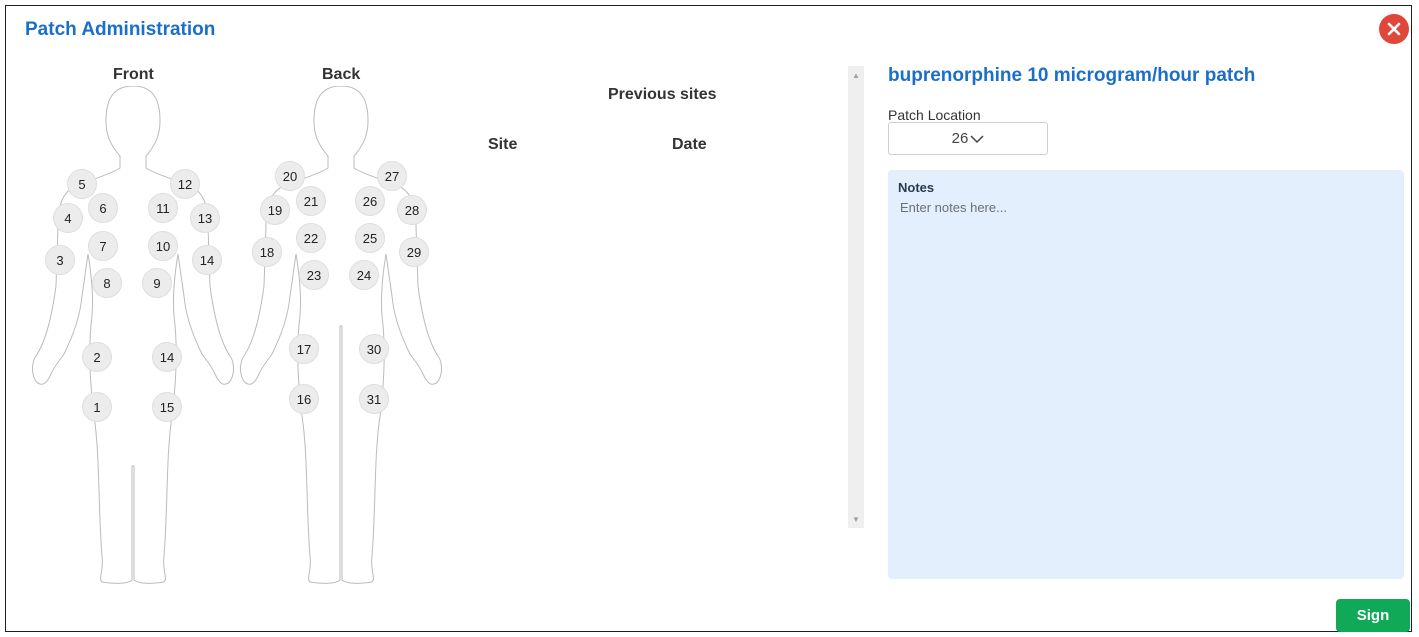  Describe the element at coordinates (1072, 75) in the screenshot. I see `medication-name: buprenorphine 10 microgram/hour patch` at that location.